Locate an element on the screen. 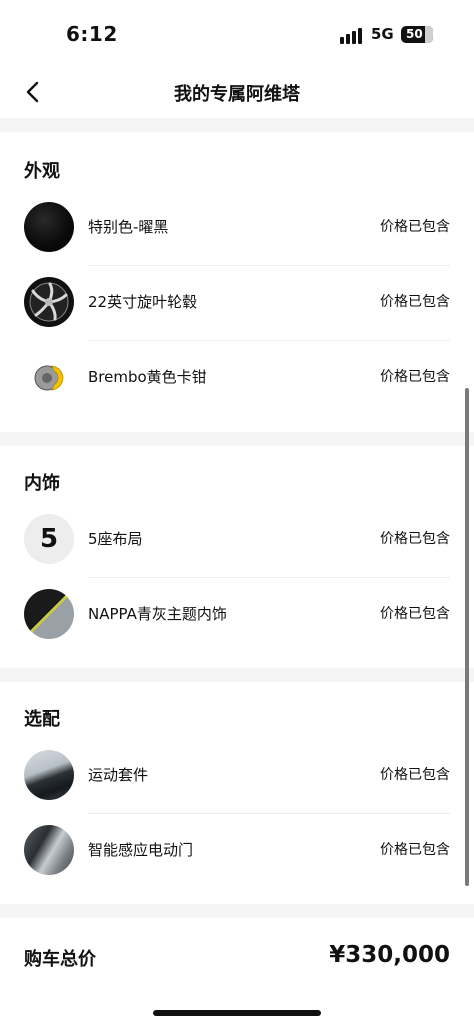 This screenshot has height=1027, width=474. nav-bar: 我的专属阿维塔 is located at coordinates (237, 93).